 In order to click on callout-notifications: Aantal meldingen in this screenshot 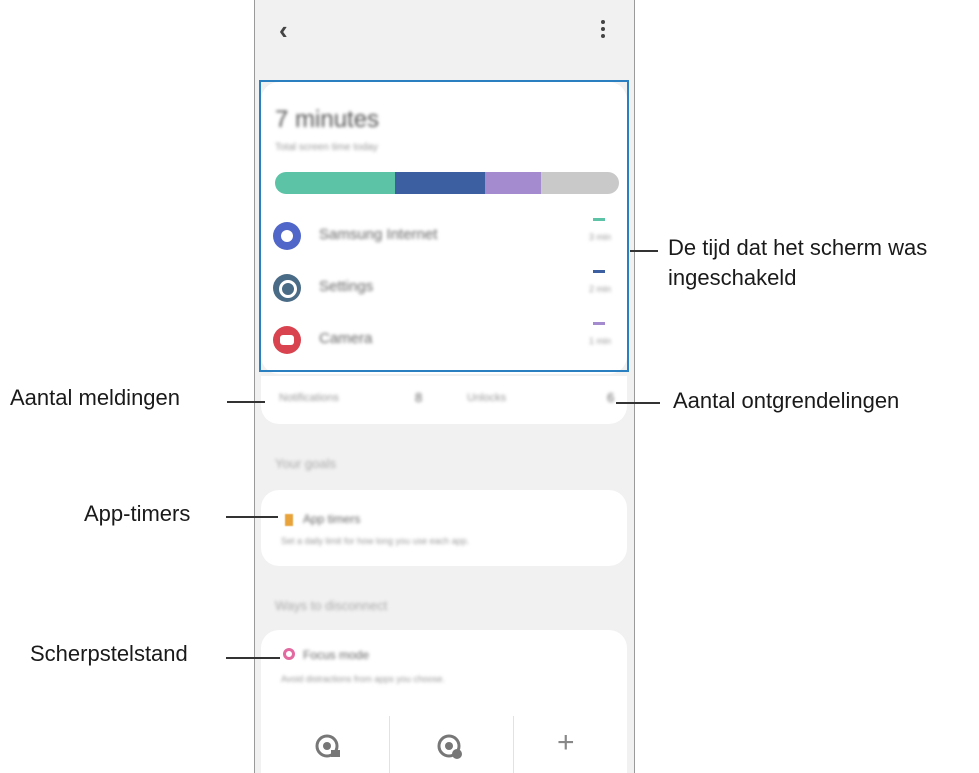, I will do `click(95, 397)`.